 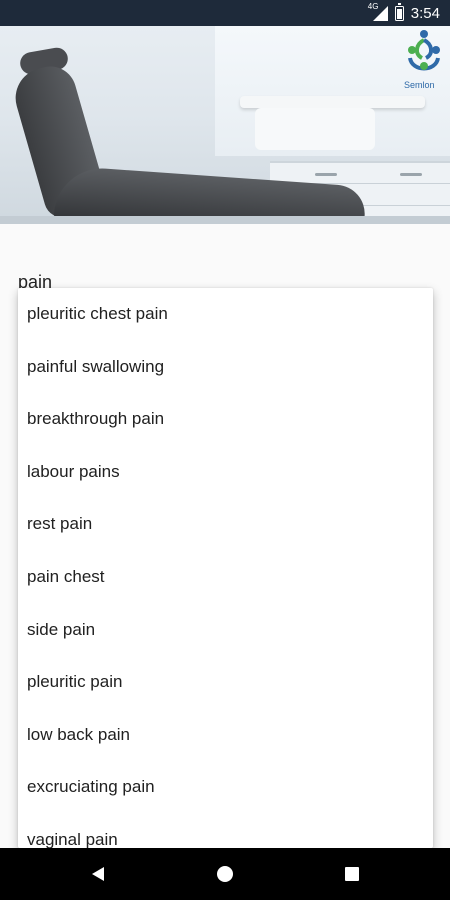 I want to click on instrument-tray, so click(x=315, y=129).